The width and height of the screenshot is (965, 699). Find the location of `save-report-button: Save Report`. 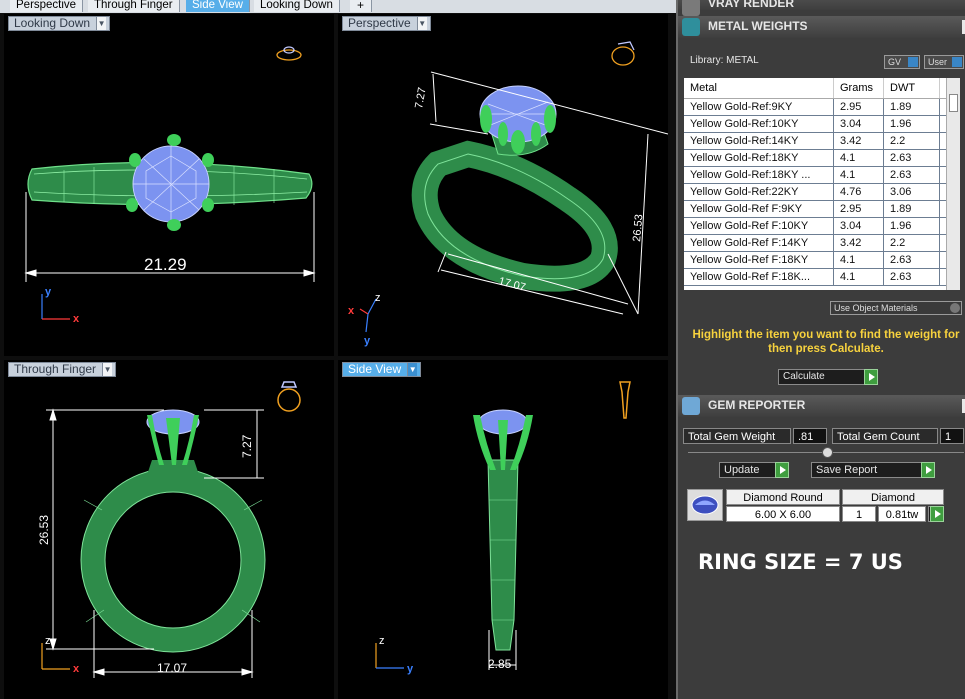

save-report-button: Save Report is located at coordinates (873, 470).